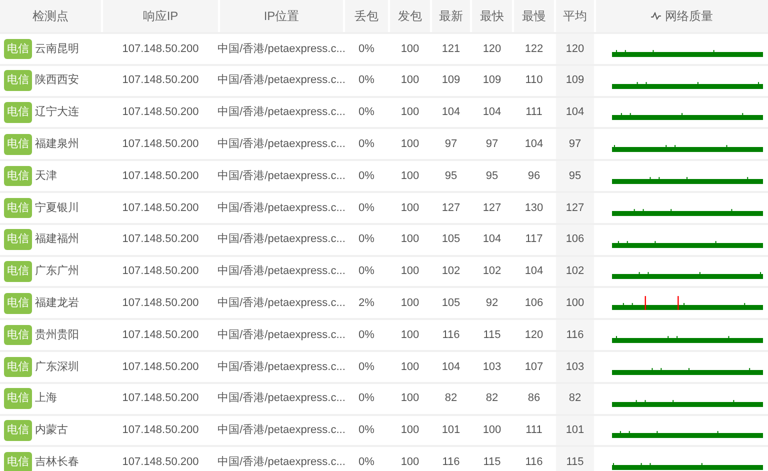  Describe the element at coordinates (57, 144) in the screenshot. I see `location-text: 福建泉州` at that location.